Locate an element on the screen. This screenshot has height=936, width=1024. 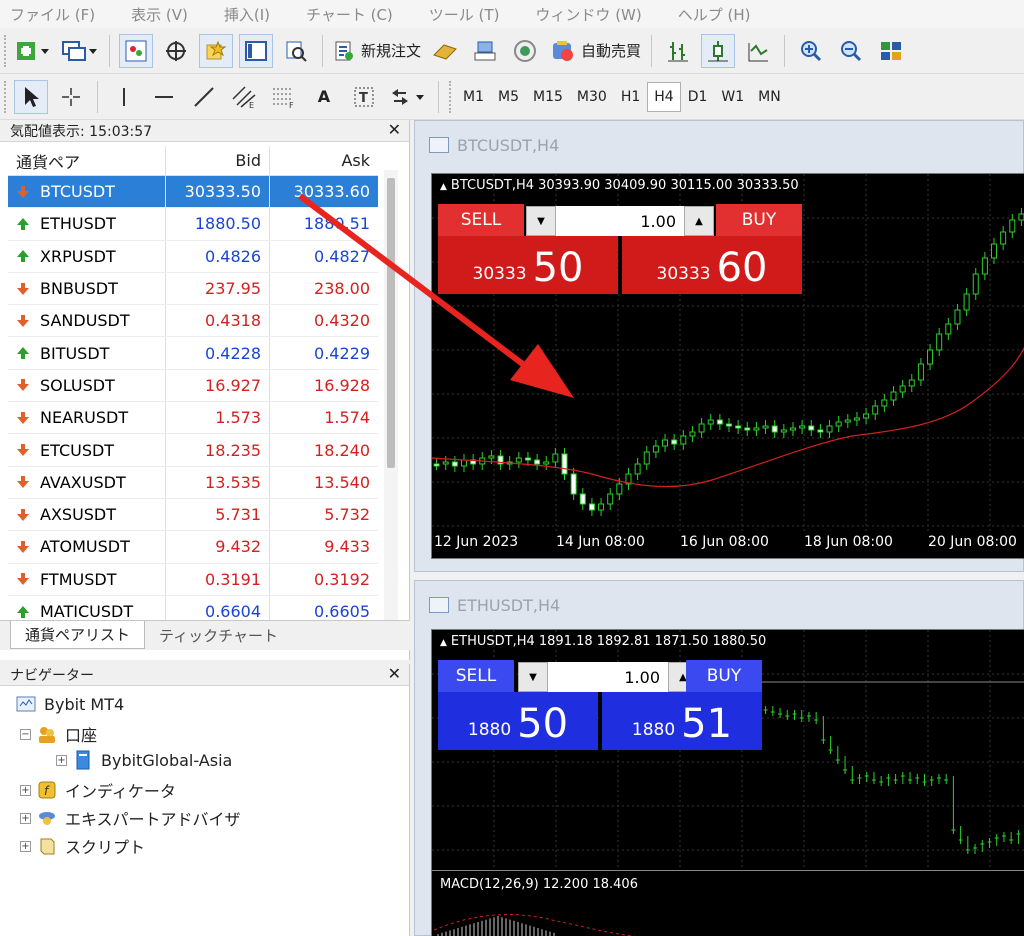
menu-view: 表示 (V) is located at coordinates (155, 14).